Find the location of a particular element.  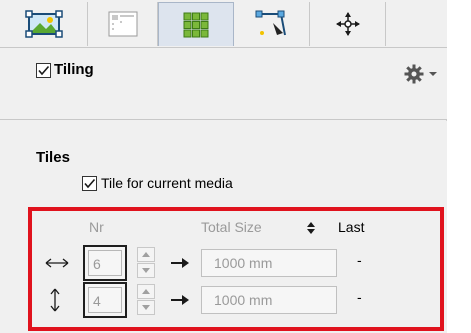

vertical-nr-value: 4 is located at coordinates (105, 300).